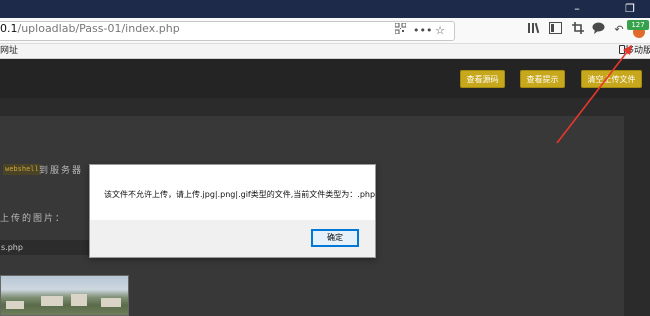  I want to click on upload-instruction: 到服务器, so click(61, 171).